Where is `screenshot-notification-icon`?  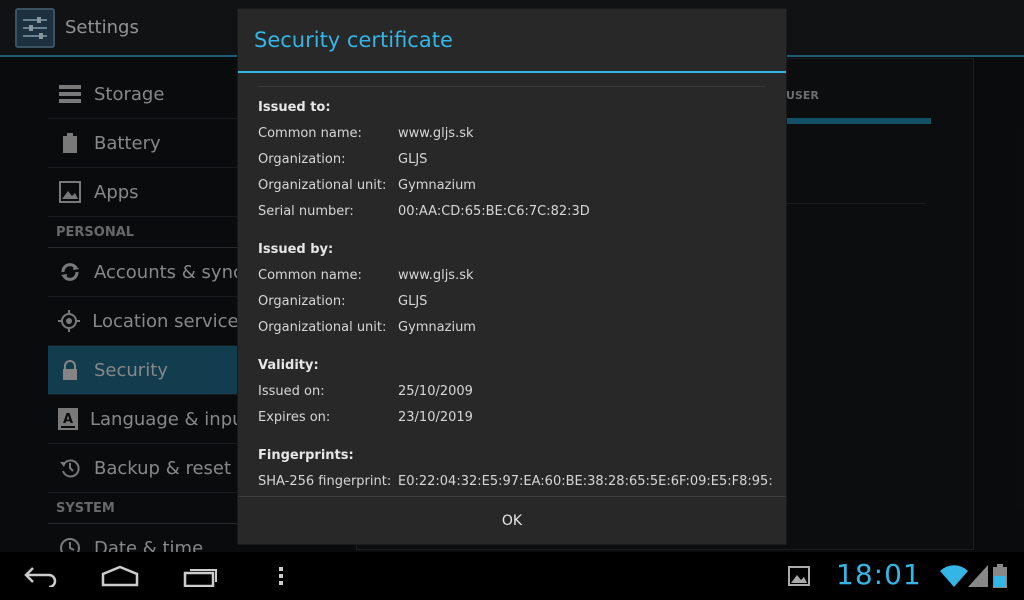
screenshot-notification-icon is located at coordinates (799, 576).